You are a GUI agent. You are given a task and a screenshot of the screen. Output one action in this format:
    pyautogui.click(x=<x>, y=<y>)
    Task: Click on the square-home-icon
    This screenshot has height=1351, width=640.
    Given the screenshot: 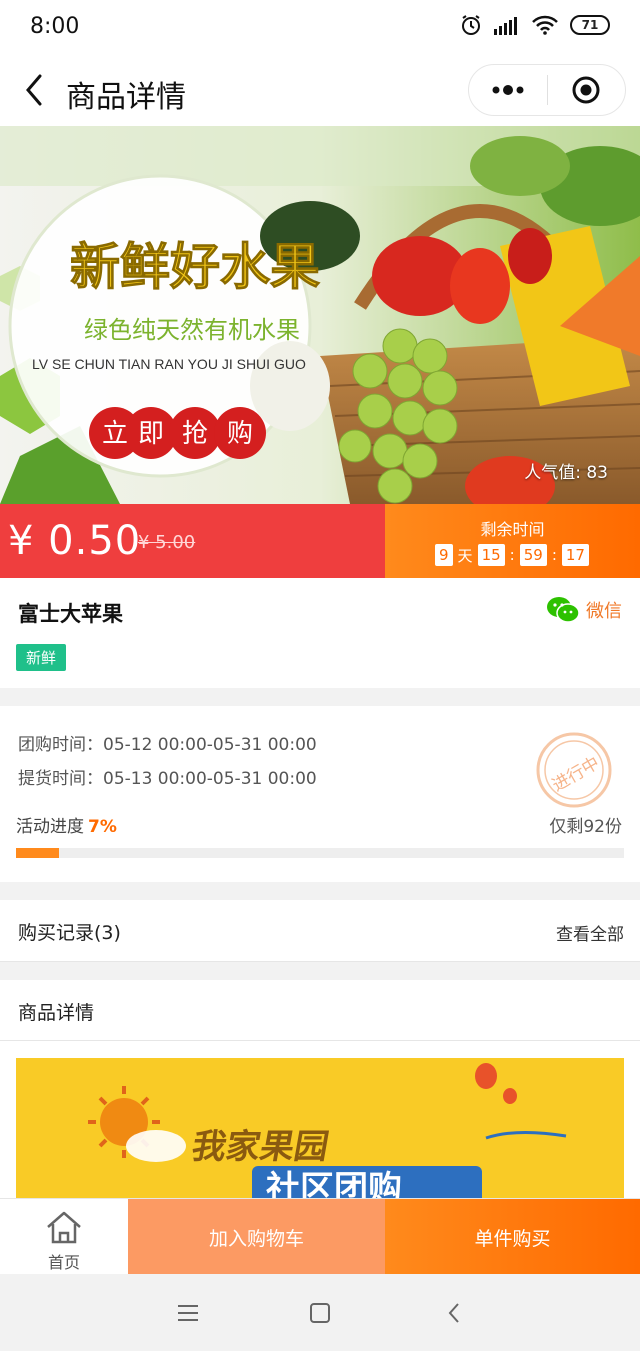 What is the action you would take?
    pyautogui.click(x=320, y=1313)
    